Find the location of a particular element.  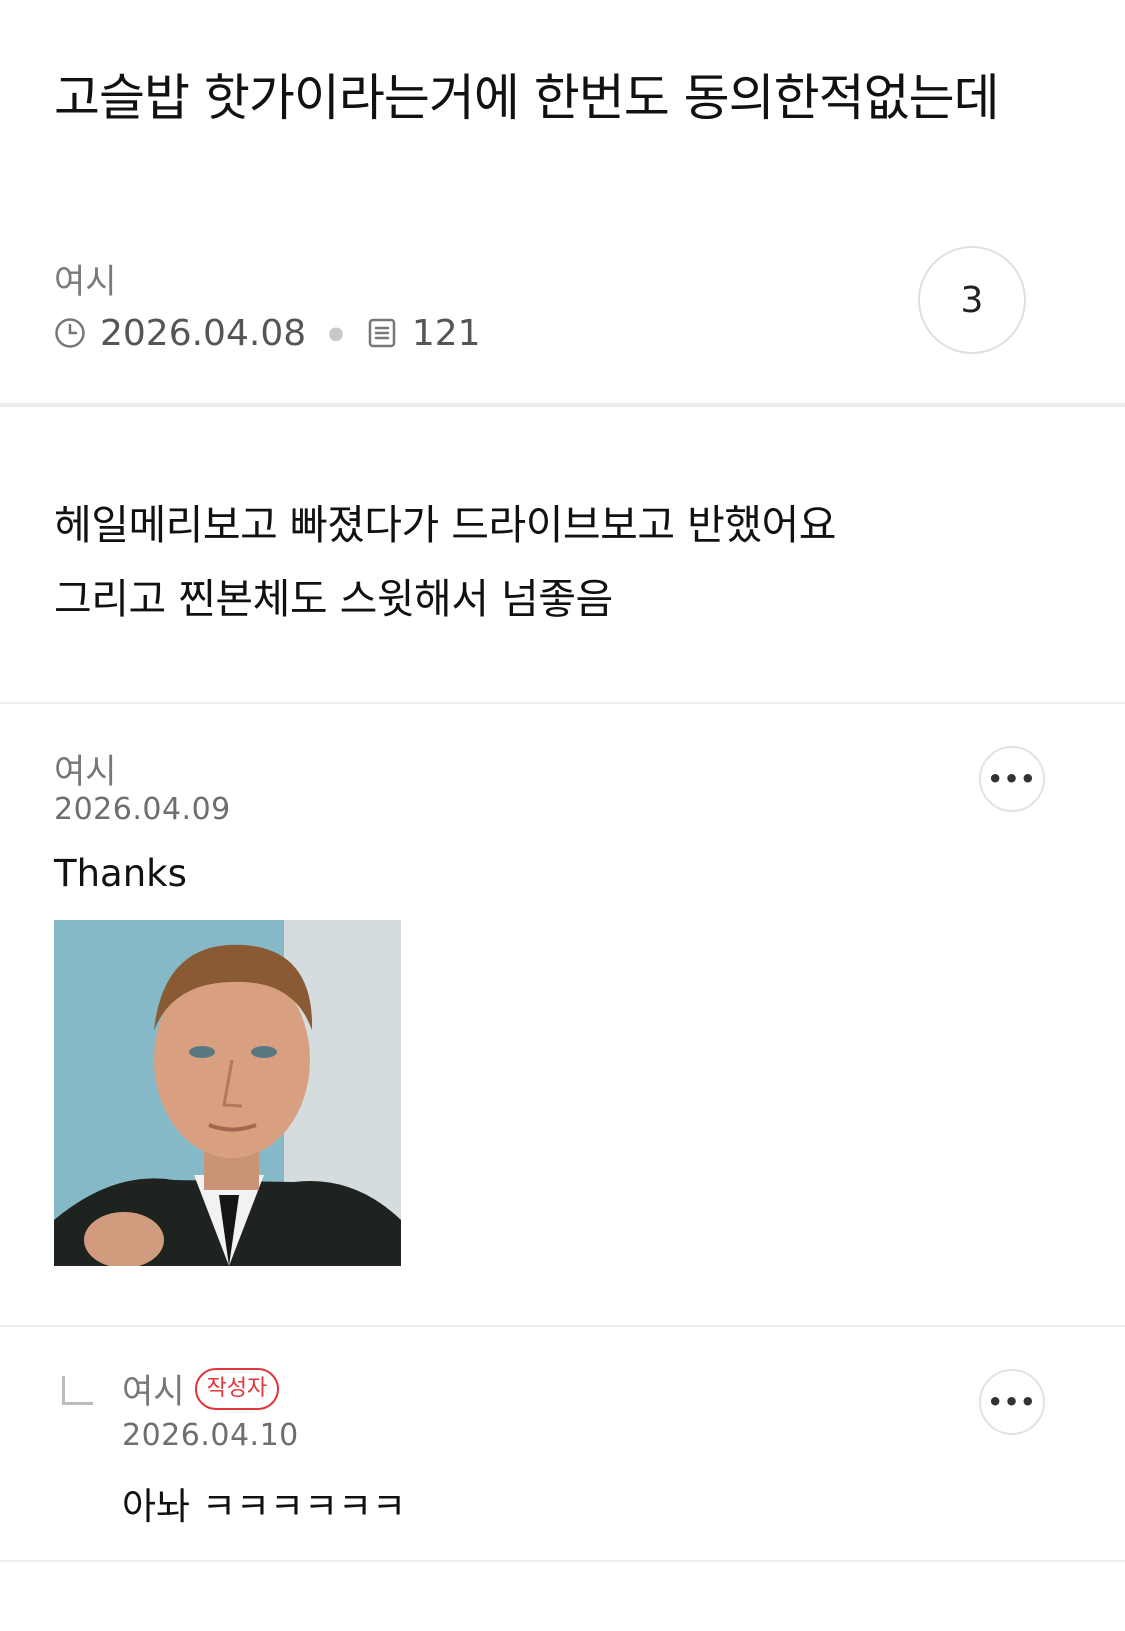

post-author: 여시 is located at coordinates (85, 278).